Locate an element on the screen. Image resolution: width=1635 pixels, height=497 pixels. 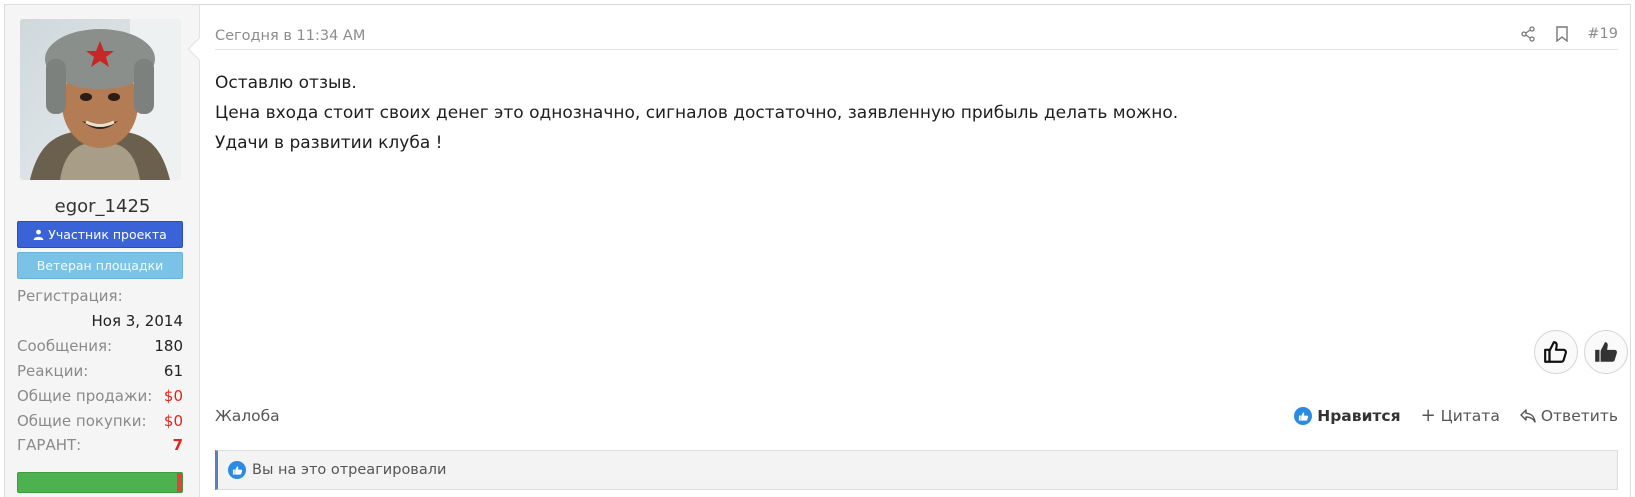
member-banner-label: Участник проекта is located at coordinates (107, 234).